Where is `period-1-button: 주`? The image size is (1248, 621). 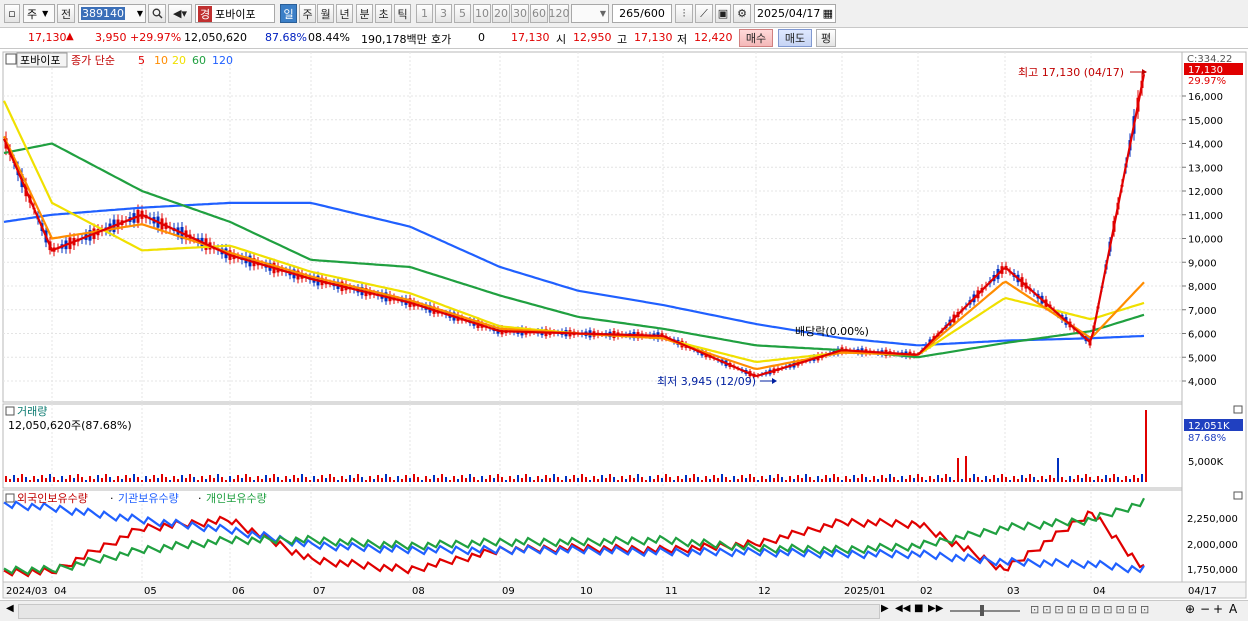 period-1-button: 주 is located at coordinates (307, 13).